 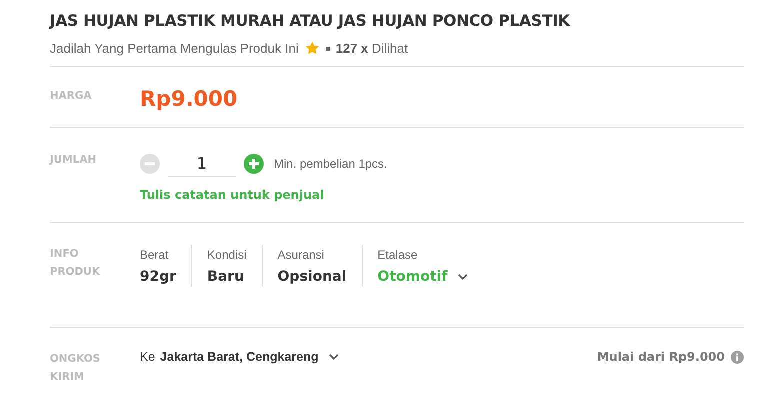 I want to click on info-field-value: Baru, so click(x=226, y=277).